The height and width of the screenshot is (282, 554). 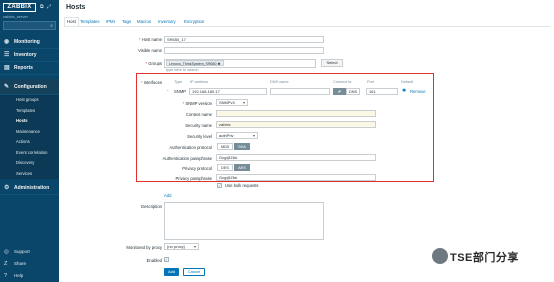 I want to click on privacy-passphrase-input: Gcg@Zbb, so click(x=296, y=177).